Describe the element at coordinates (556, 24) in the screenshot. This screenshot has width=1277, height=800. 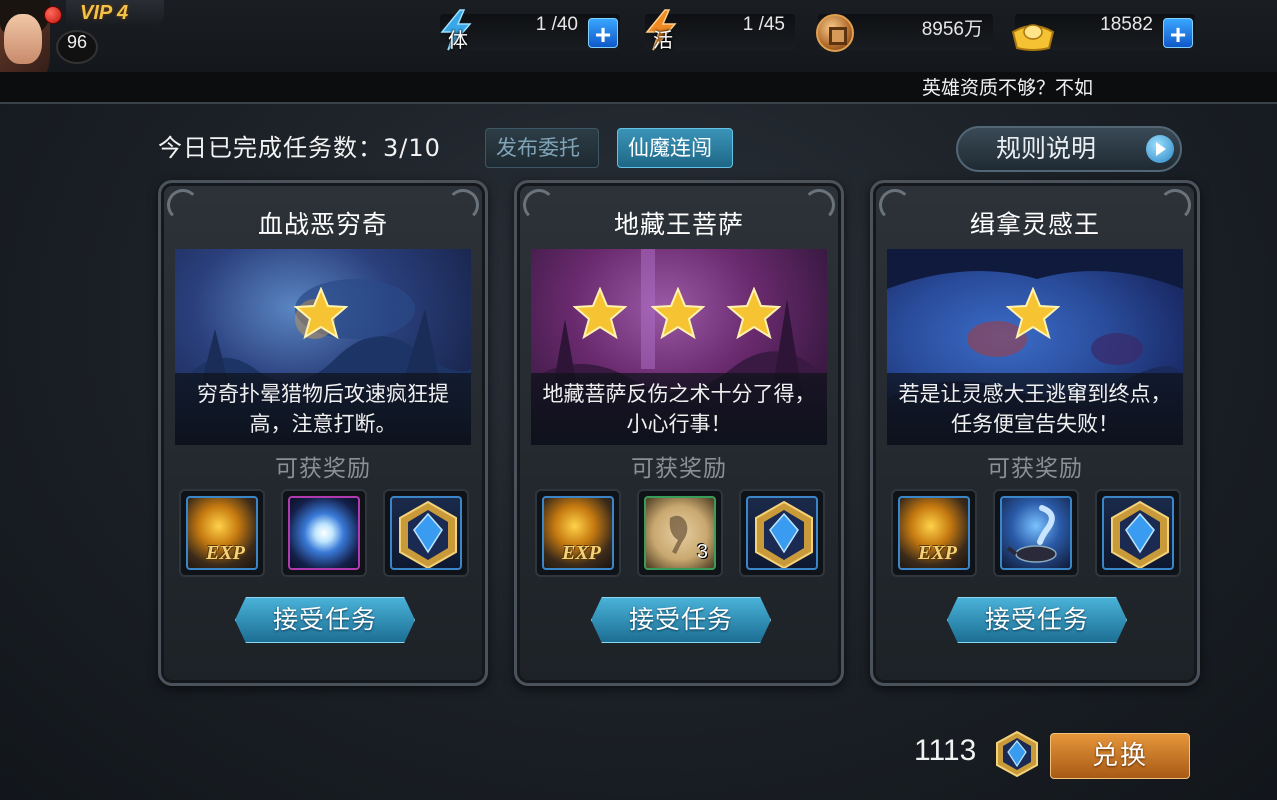
I see `stamina-value: 1 /40` at that location.